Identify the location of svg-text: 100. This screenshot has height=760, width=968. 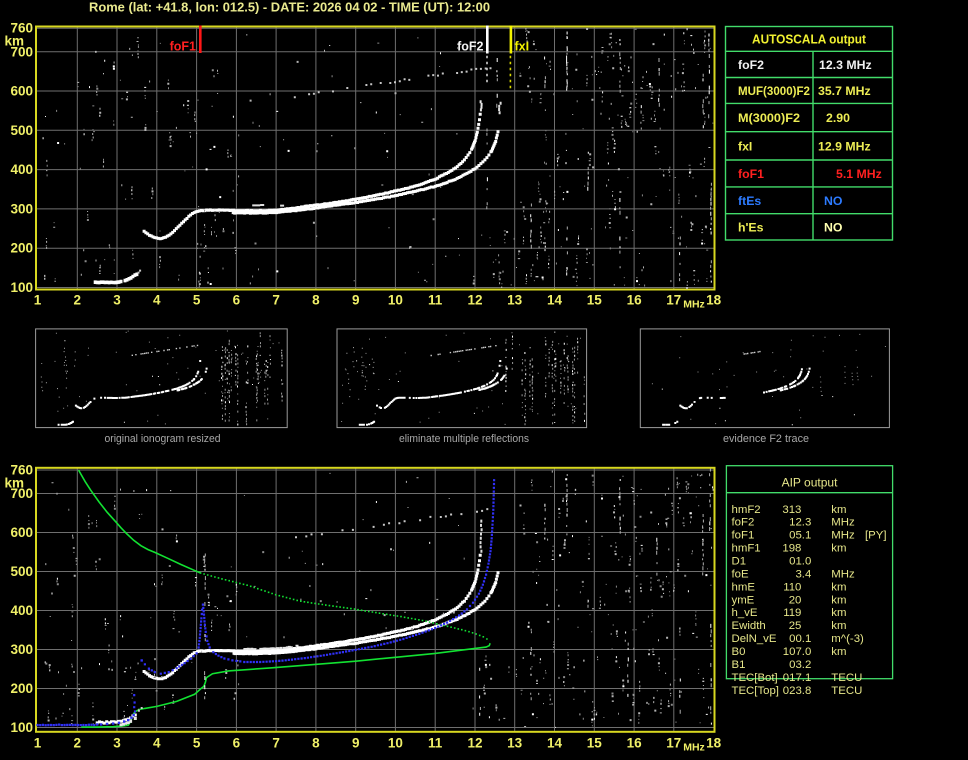
(21, 727).